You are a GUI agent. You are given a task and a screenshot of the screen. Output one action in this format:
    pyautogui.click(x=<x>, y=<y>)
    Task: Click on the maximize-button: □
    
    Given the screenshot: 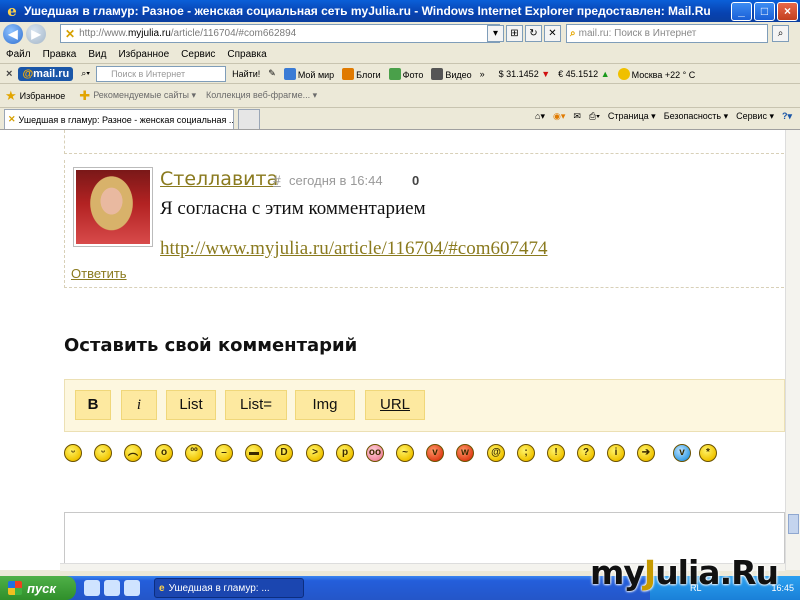 What is the action you would take?
    pyautogui.click(x=764, y=11)
    